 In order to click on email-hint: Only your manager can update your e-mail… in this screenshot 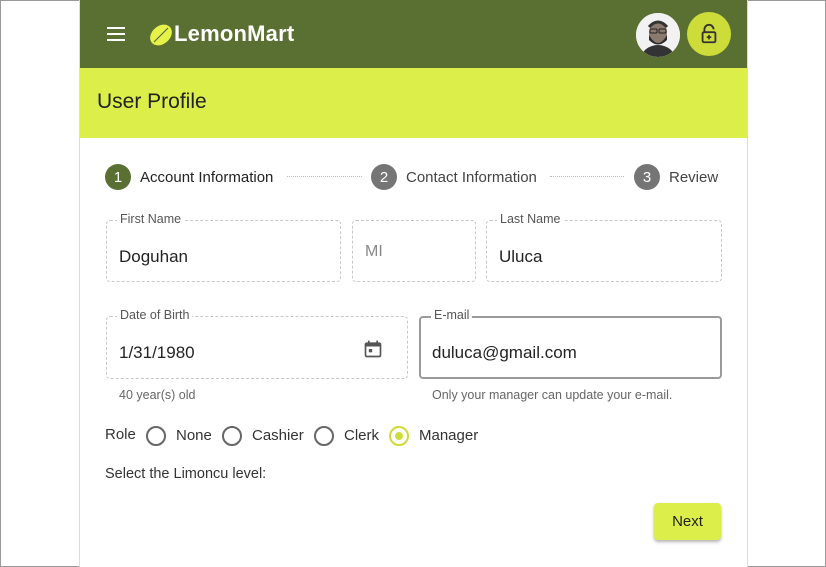, I will do `click(552, 395)`.